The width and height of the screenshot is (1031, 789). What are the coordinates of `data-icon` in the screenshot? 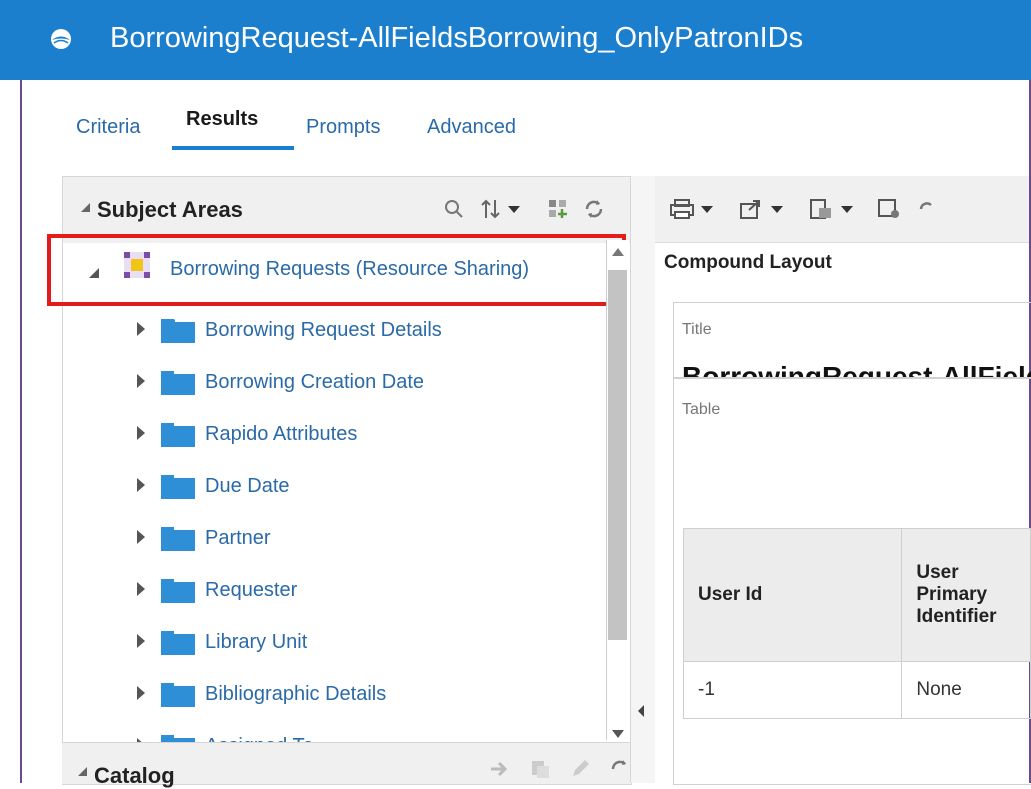 It's located at (820, 209).